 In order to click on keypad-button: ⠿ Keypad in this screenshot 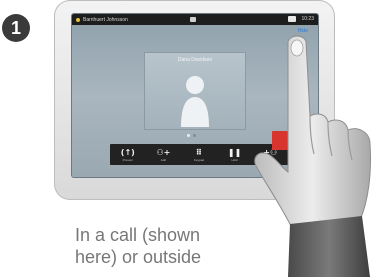, I will do `click(199, 154)`.